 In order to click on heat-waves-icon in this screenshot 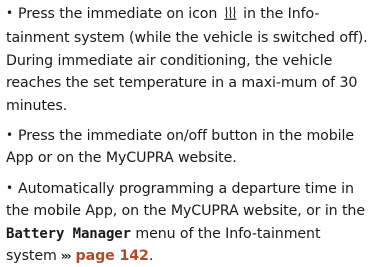, I will do `click(230, 16)`.